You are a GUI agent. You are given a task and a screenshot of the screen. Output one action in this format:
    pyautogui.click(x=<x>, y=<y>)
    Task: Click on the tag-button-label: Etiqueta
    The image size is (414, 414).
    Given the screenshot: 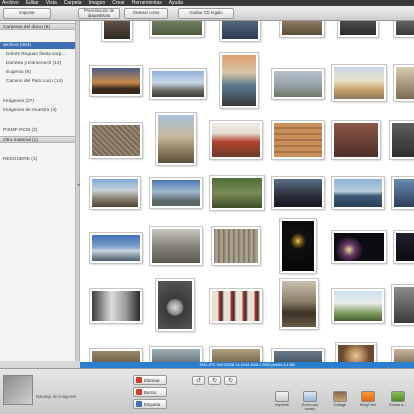 What is the action you would take?
    pyautogui.click(x=152, y=404)
    